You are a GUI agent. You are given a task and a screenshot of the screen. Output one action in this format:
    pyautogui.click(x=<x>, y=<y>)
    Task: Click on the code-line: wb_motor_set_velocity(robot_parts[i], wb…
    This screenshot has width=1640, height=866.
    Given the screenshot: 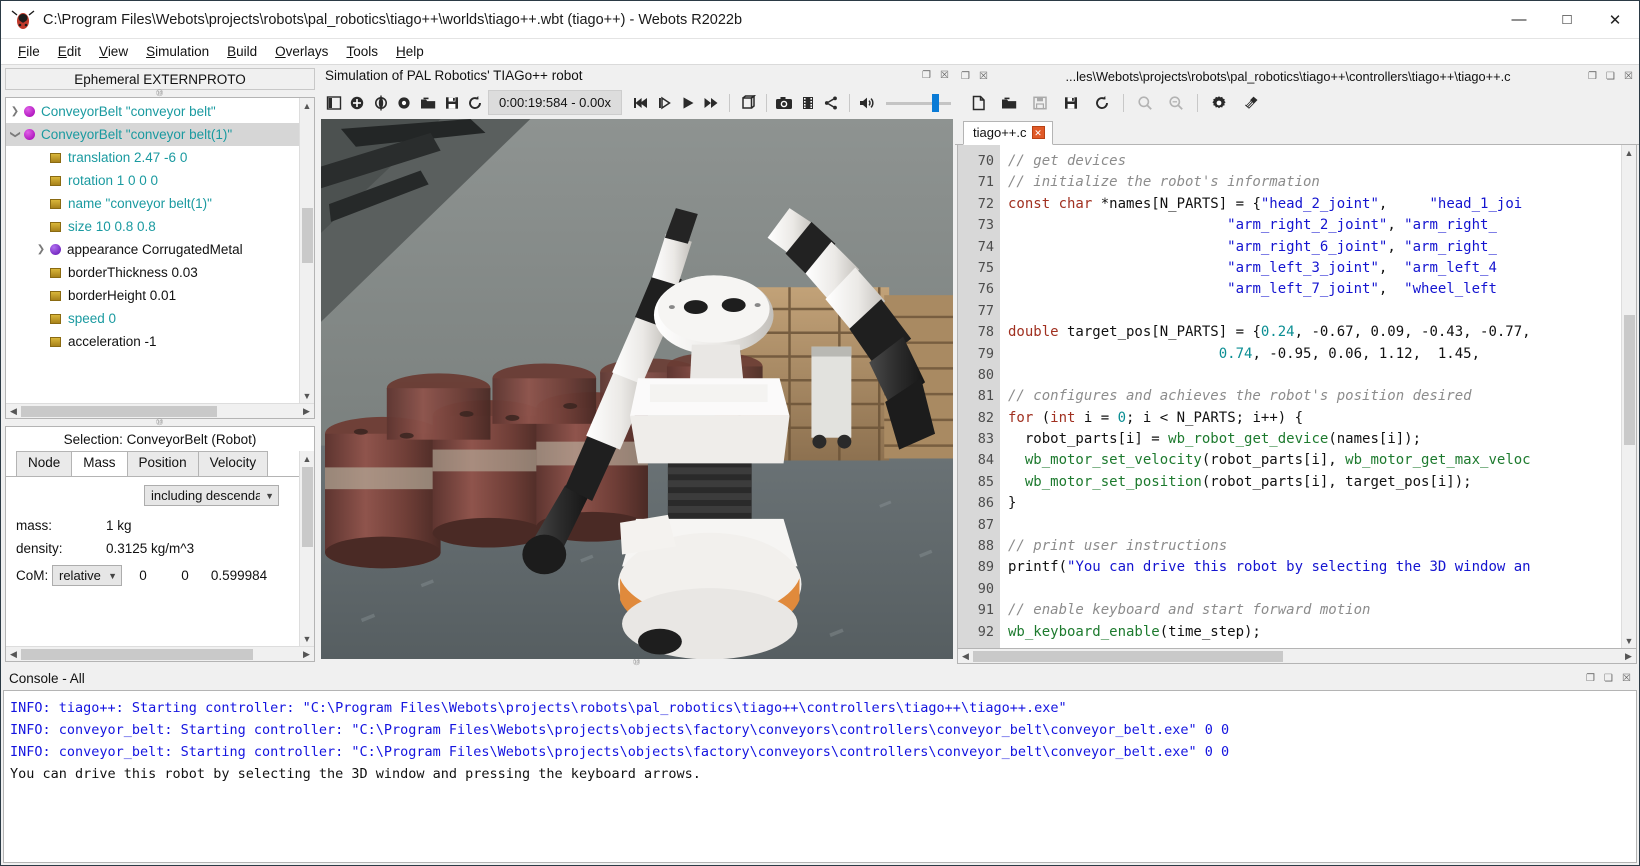 What is the action you would take?
    pyautogui.click(x=1314, y=460)
    